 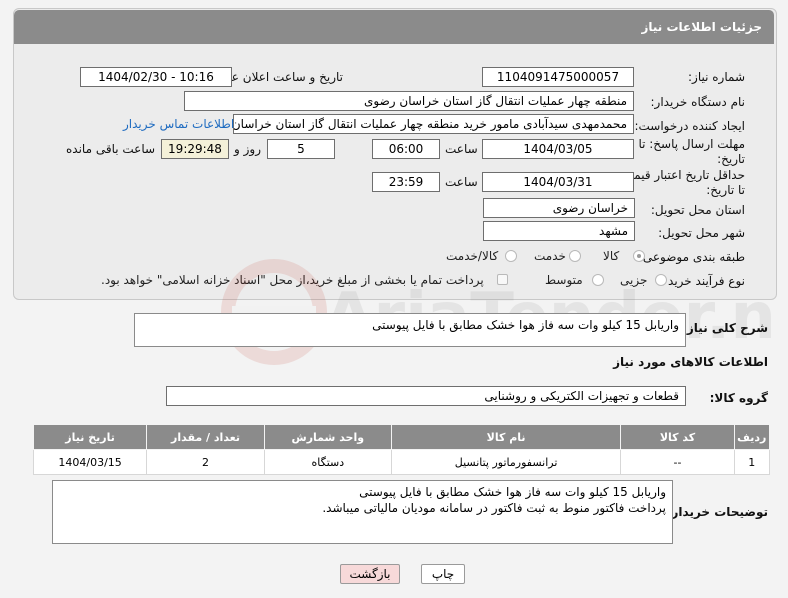 What do you see at coordinates (301, 149) in the screenshot?
I see `days-remaining-field: 5` at bounding box center [301, 149].